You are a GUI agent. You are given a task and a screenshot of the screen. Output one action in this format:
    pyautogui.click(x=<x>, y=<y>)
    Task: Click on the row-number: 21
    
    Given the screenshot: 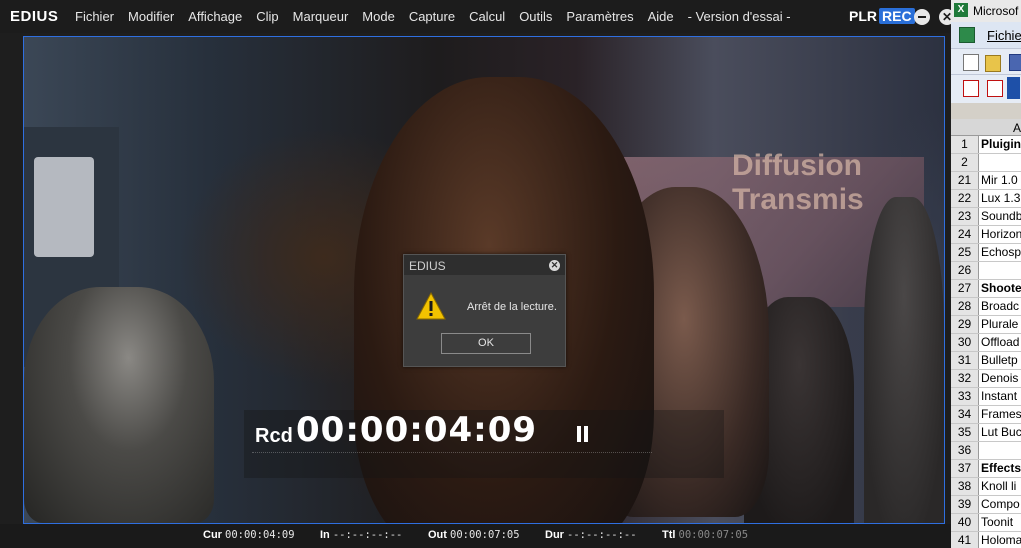 What is the action you would take?
    pyautogui.click(x=965, y=180)
    